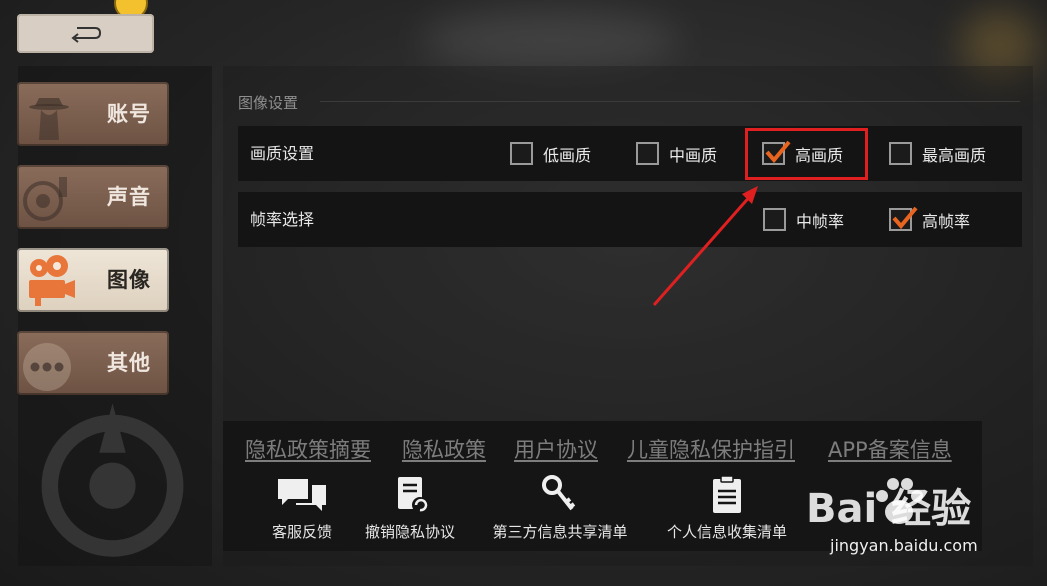 The image size is (1047, 586). I want to click on back-button, so click(85, 33).